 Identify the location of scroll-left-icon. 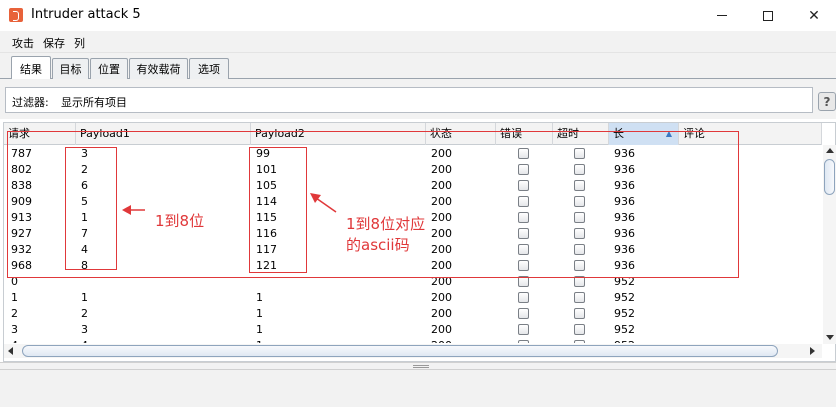
(10, 351).